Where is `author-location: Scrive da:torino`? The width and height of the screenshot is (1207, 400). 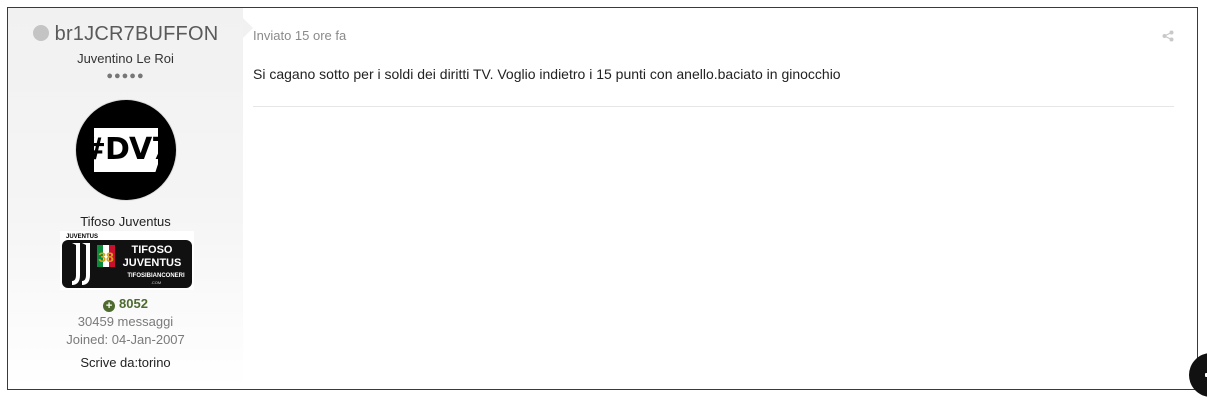
author-location: Scrive da:torino is located at coordinates (125, 362).